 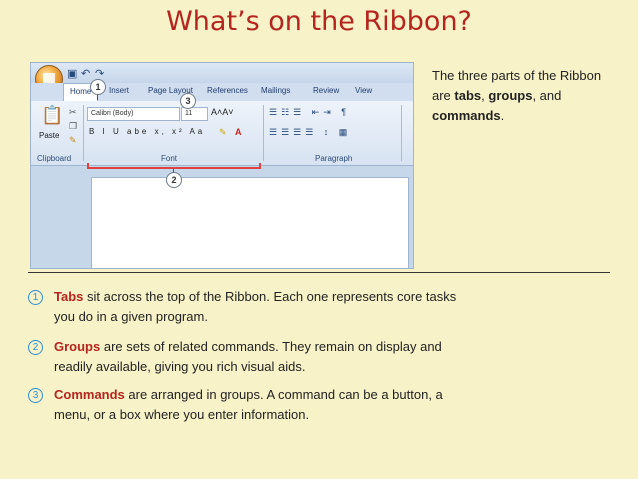 I want to click on font-name-box: Calibri (Body), so click(x=133, y=114).